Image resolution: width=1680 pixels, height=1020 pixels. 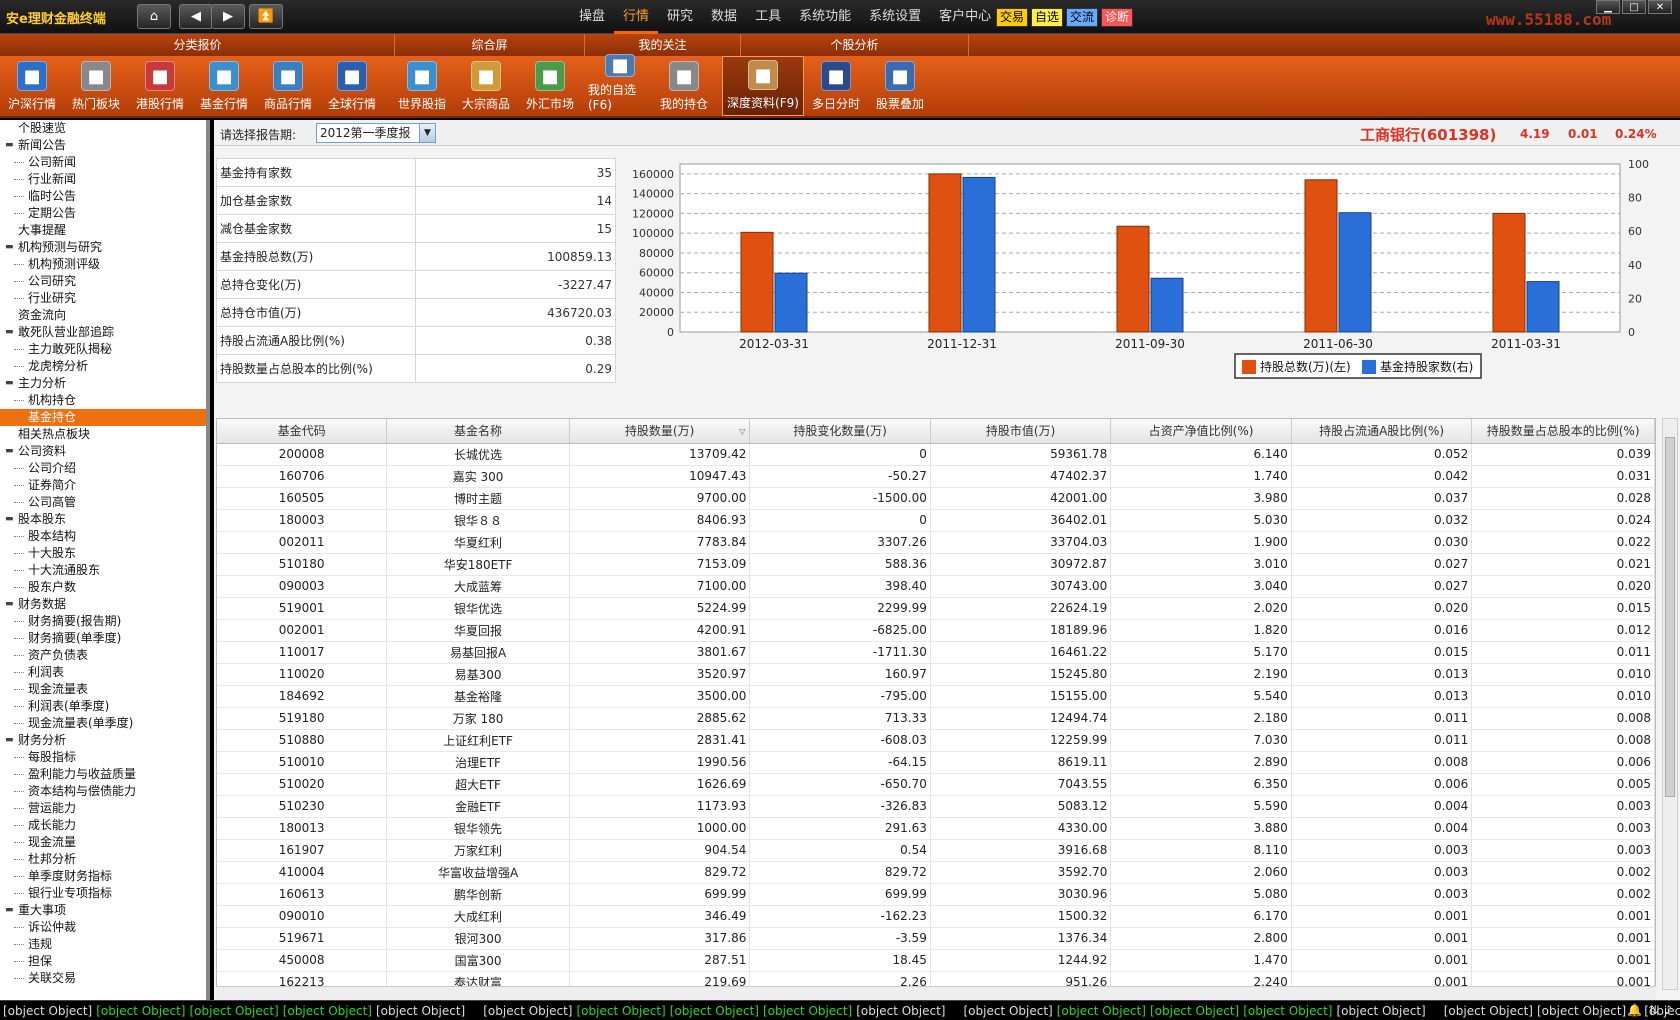 I want to click on sidebar-item-23: ▬ 股本股东, so click(x=103, y=519).